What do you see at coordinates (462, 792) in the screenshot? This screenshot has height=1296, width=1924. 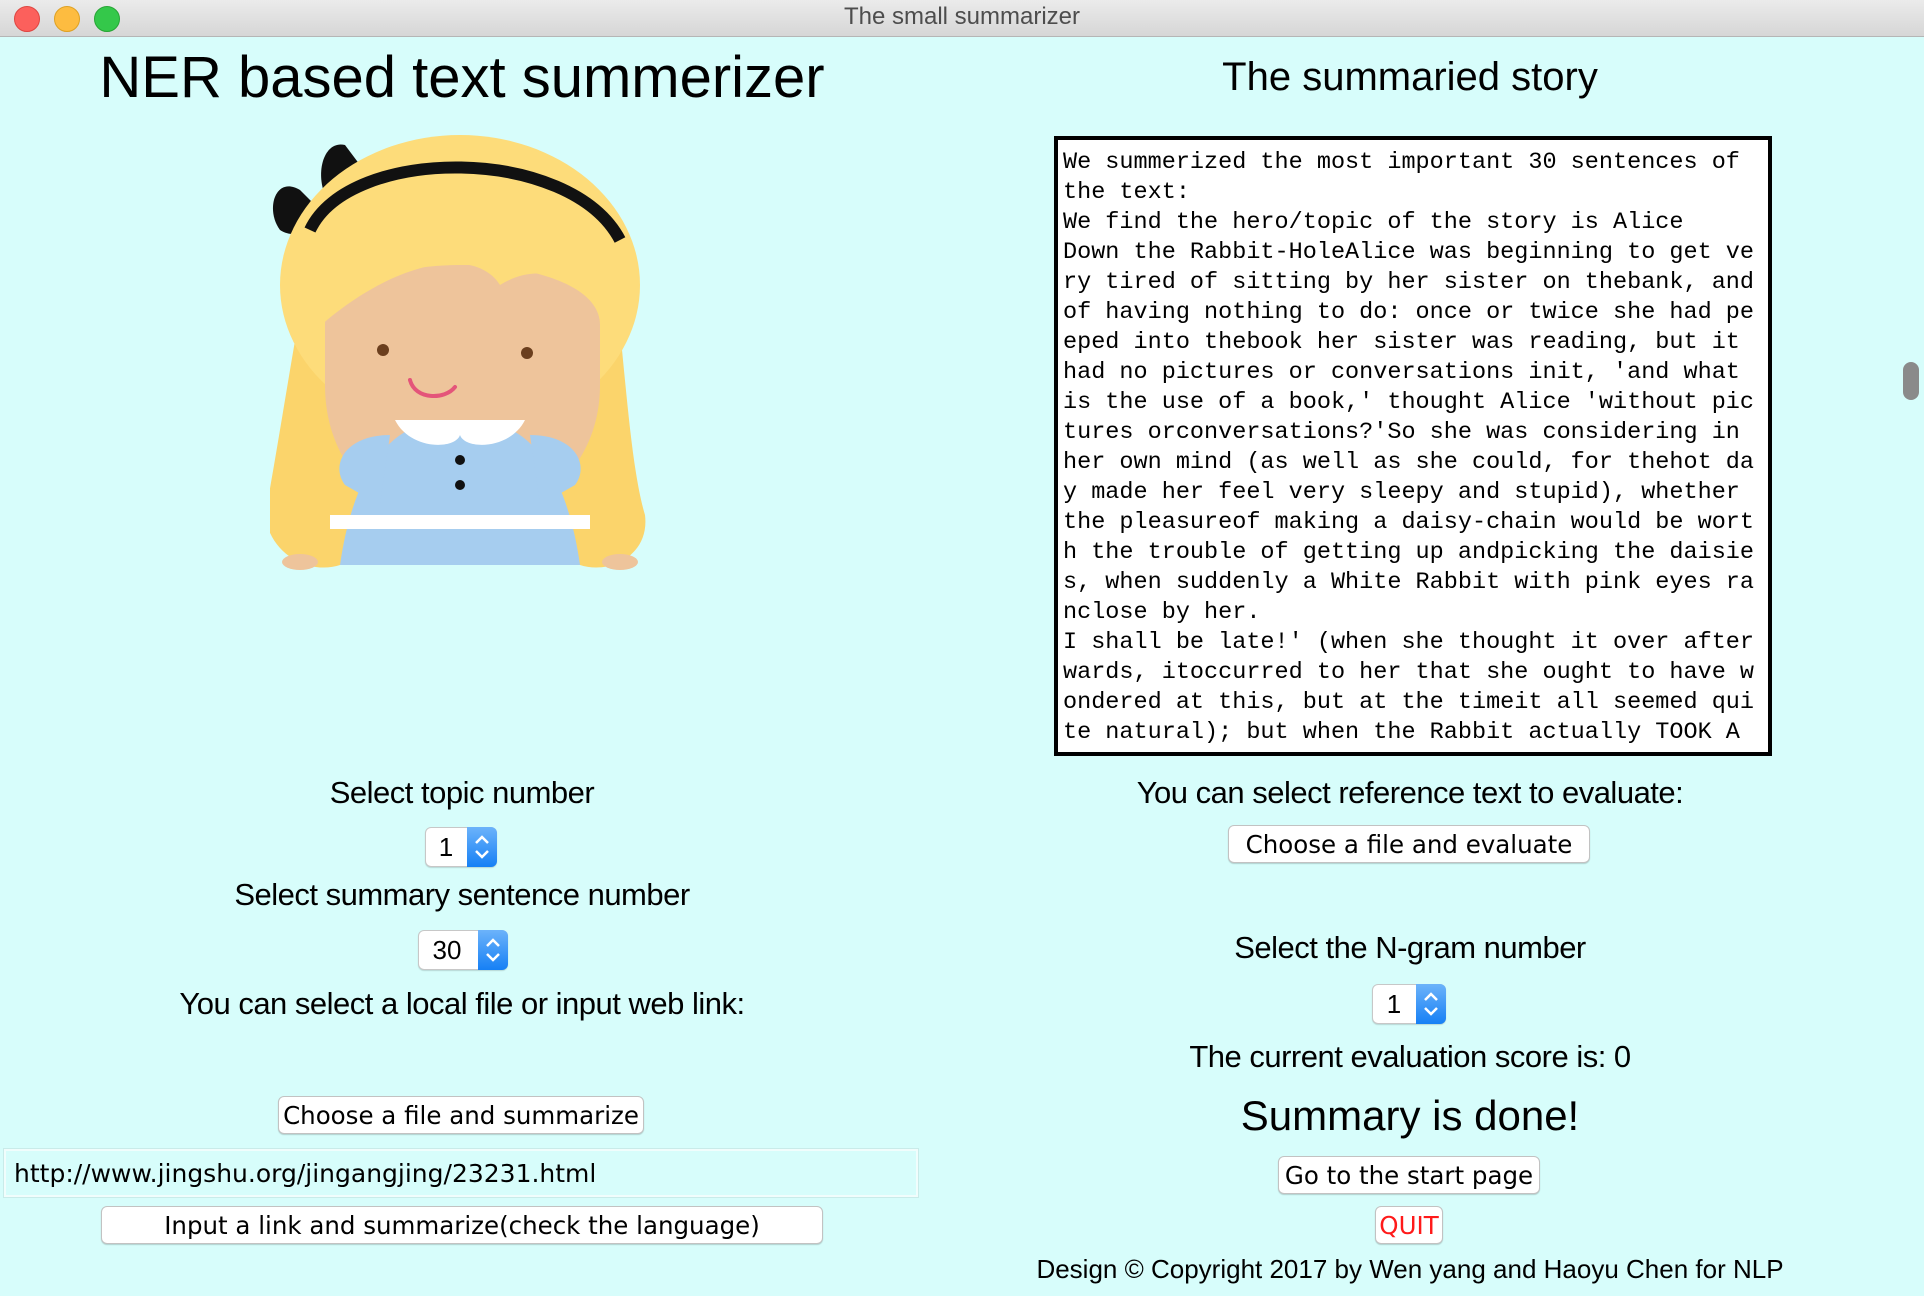 I see `topic-number-label: Select topic number` at bounding box center [462, 792].